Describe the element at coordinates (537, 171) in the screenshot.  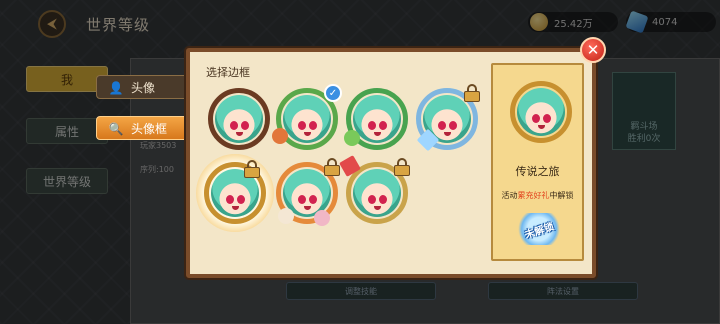
I see `frame-name: 传说之旅` at that location.